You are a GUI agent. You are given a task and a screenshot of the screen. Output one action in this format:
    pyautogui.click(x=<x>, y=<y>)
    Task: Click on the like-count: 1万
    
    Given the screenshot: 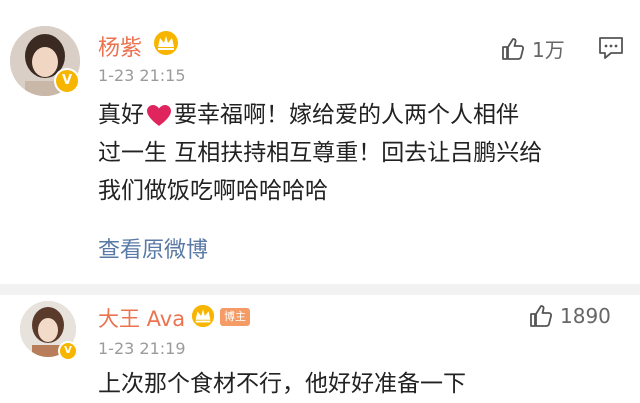 What is the action you would take?
    pyautogui.click(x=548, y=50)
    